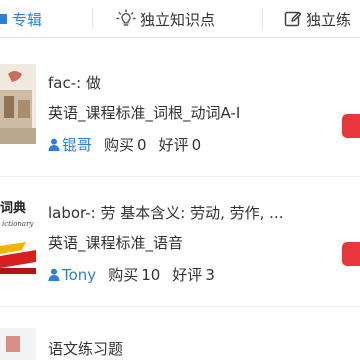  What do you see at coordinates (4, 19) in the screenshot?
I see `album-icon` at bounding box center [4, 19].